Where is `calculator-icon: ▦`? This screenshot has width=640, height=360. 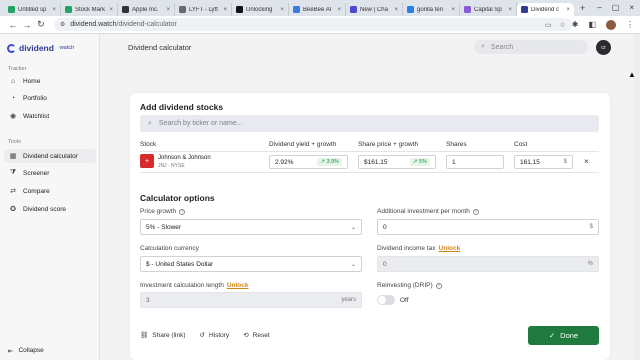
calculator-icon: ▦ is located at coordinates (13, 156).